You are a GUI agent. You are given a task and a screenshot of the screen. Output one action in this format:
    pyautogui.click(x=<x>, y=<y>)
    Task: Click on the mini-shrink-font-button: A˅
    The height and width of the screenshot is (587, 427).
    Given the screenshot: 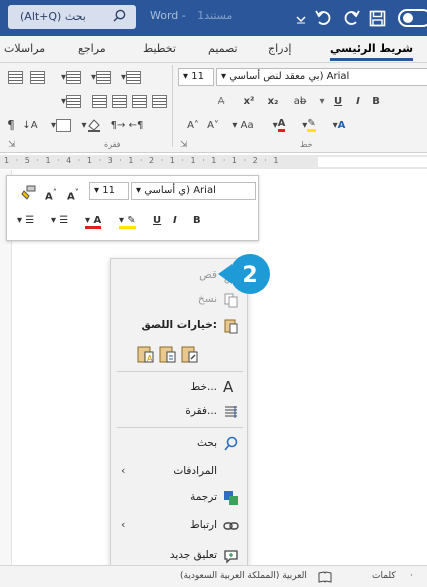 What is the action you would take?
    pyautogui.click(x=73, y=194)
    